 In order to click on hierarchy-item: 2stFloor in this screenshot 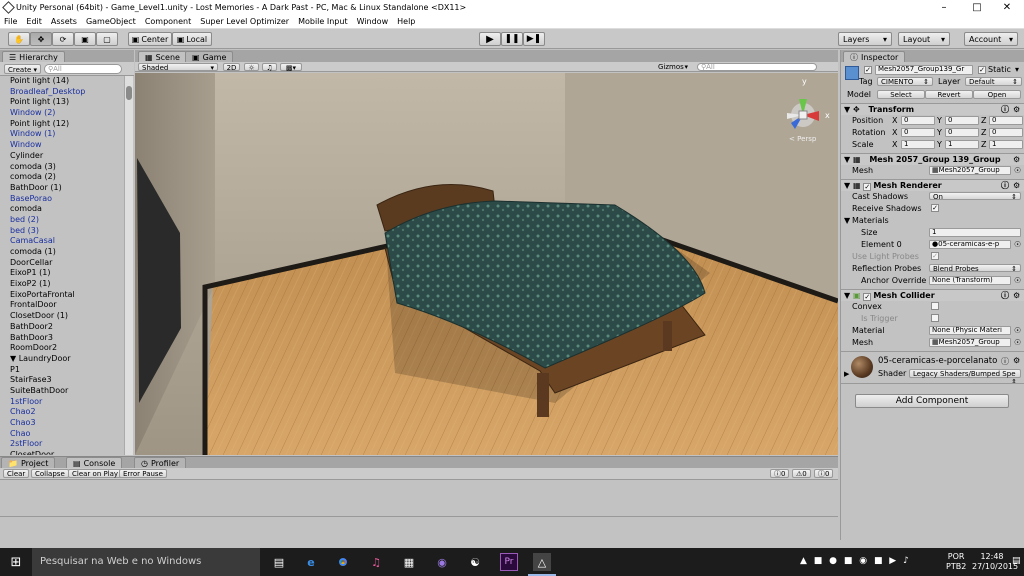, I will do `click(62, 444)`.